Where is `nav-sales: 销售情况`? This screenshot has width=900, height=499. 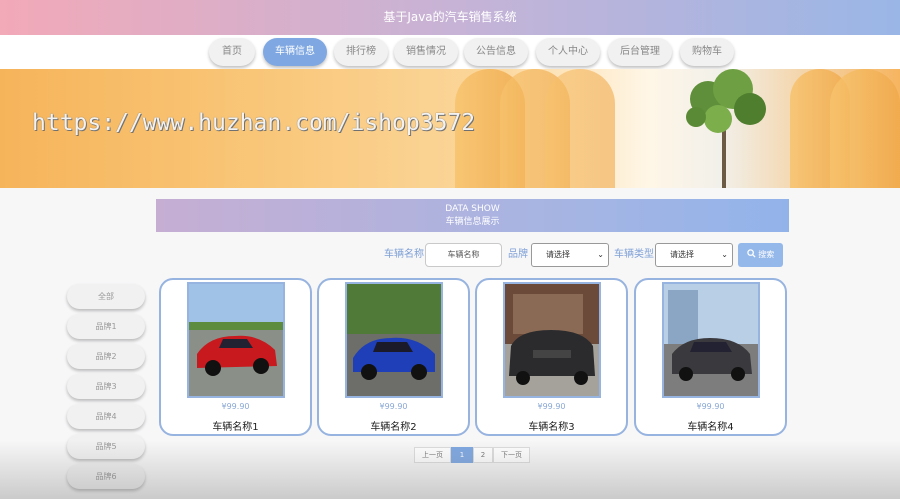 nav-sales: 销售情况 is located at coordinates (426, 52).